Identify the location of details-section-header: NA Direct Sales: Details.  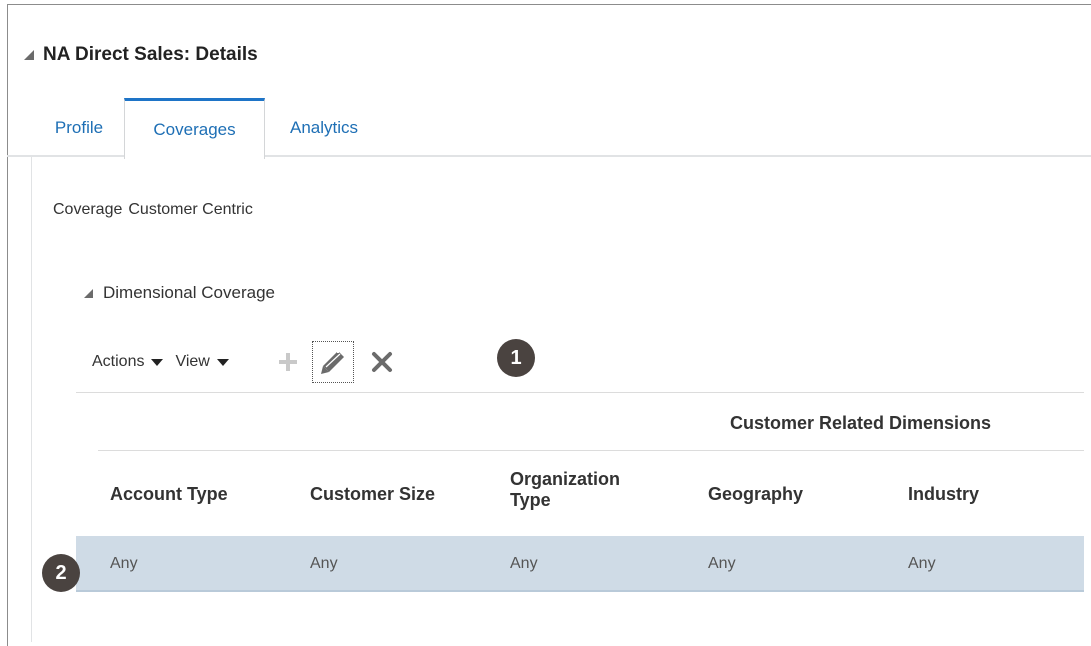
(141, 55).